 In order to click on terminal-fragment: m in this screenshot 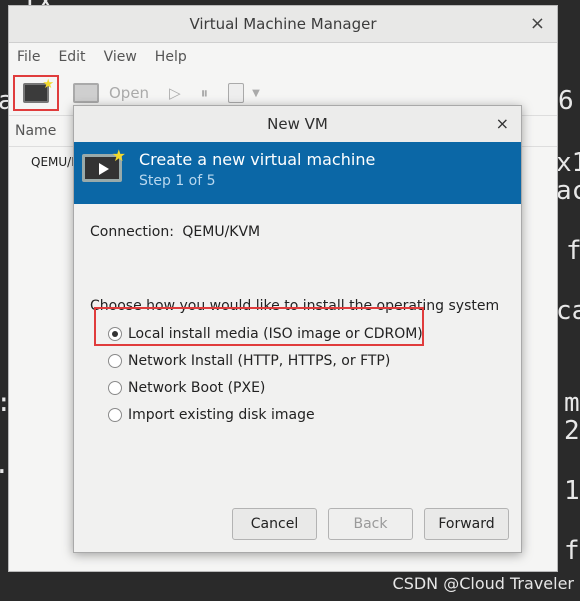, I will do `click(572, 403)`.